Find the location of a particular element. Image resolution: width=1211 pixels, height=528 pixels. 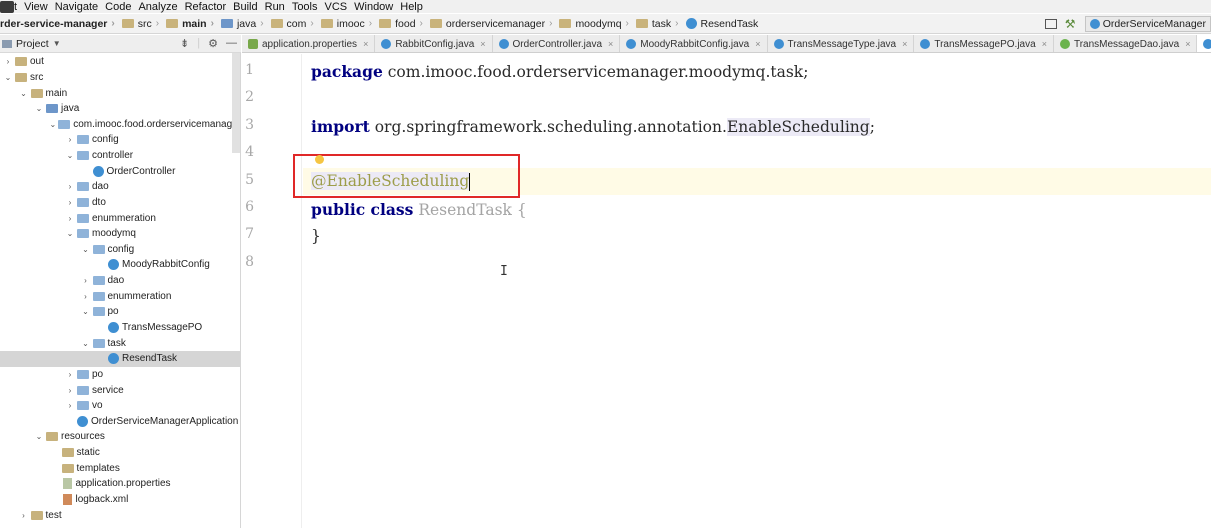

tree-item-config: › config is located at coordinates (120, 140).